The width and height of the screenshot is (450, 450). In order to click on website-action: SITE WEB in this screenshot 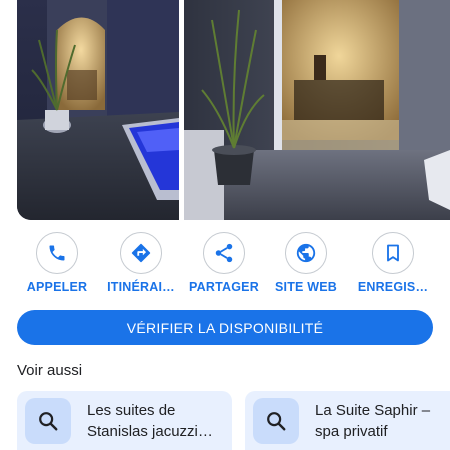, I will do `click(306, 263)`.